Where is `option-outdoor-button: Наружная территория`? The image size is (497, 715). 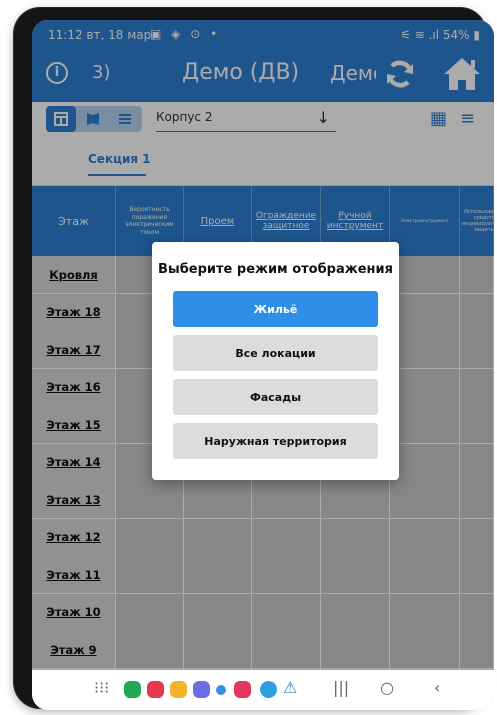
option-outdoor-button: Наружная территория is located at coordinates (275, 441).